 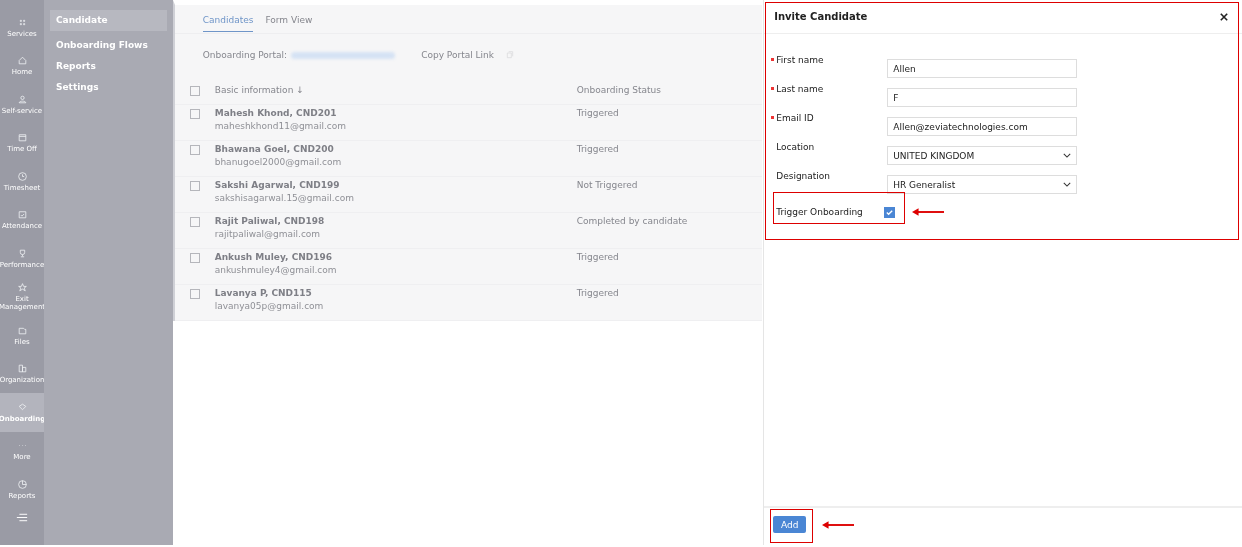 What do you see at coordinates (800, 60) in the screenshot?
I see `field-label: First name` at bounding box center [800, 60].